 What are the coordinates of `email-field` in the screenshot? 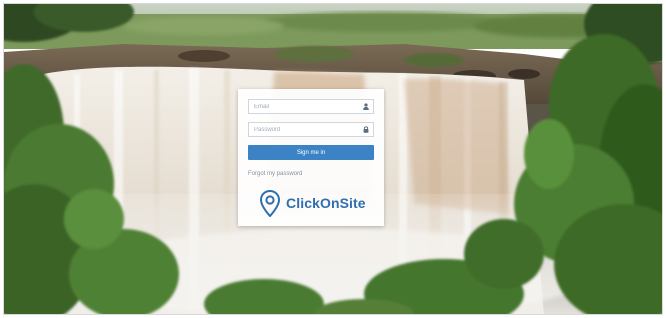 It's located at (311, 106).